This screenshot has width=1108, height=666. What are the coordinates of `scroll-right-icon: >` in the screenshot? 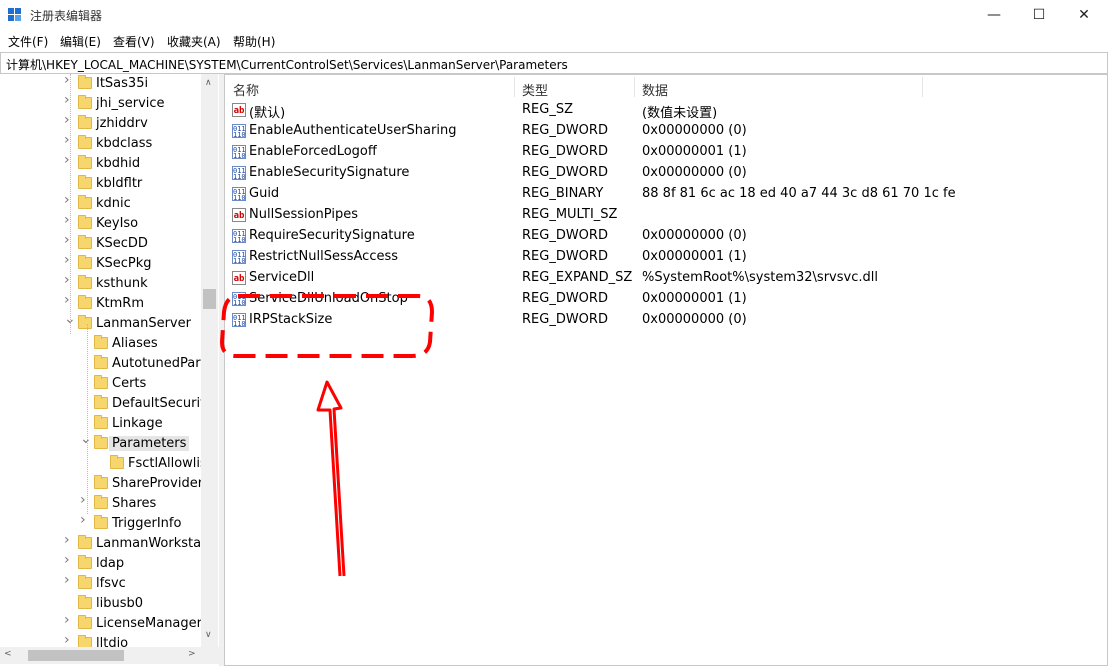 It's located at (192, 654).